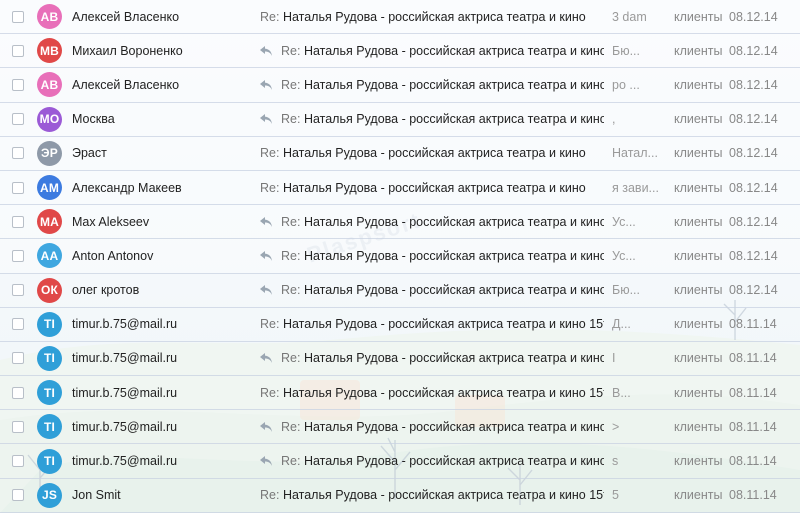 The width and height of the screenshot is (800, 513). I want to click on sender-name: Эраст, so click(89, 153).